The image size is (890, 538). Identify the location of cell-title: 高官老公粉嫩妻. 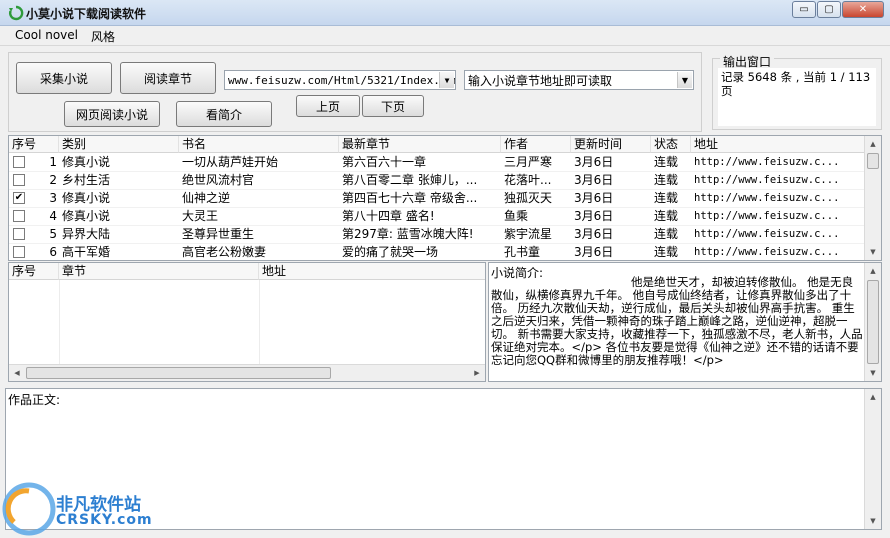
(224, 252).